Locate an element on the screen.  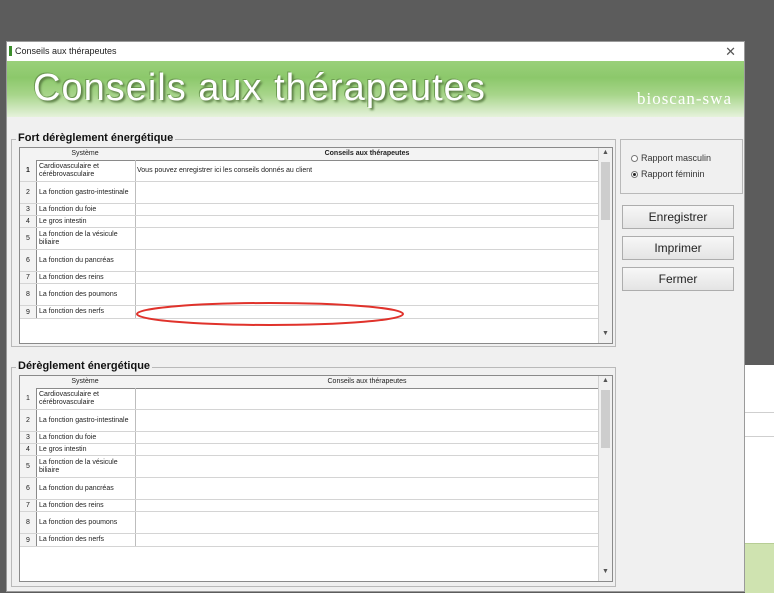
title-bar: Conseils aux thérapeutes ✕ is located at coordinates (375, 51).